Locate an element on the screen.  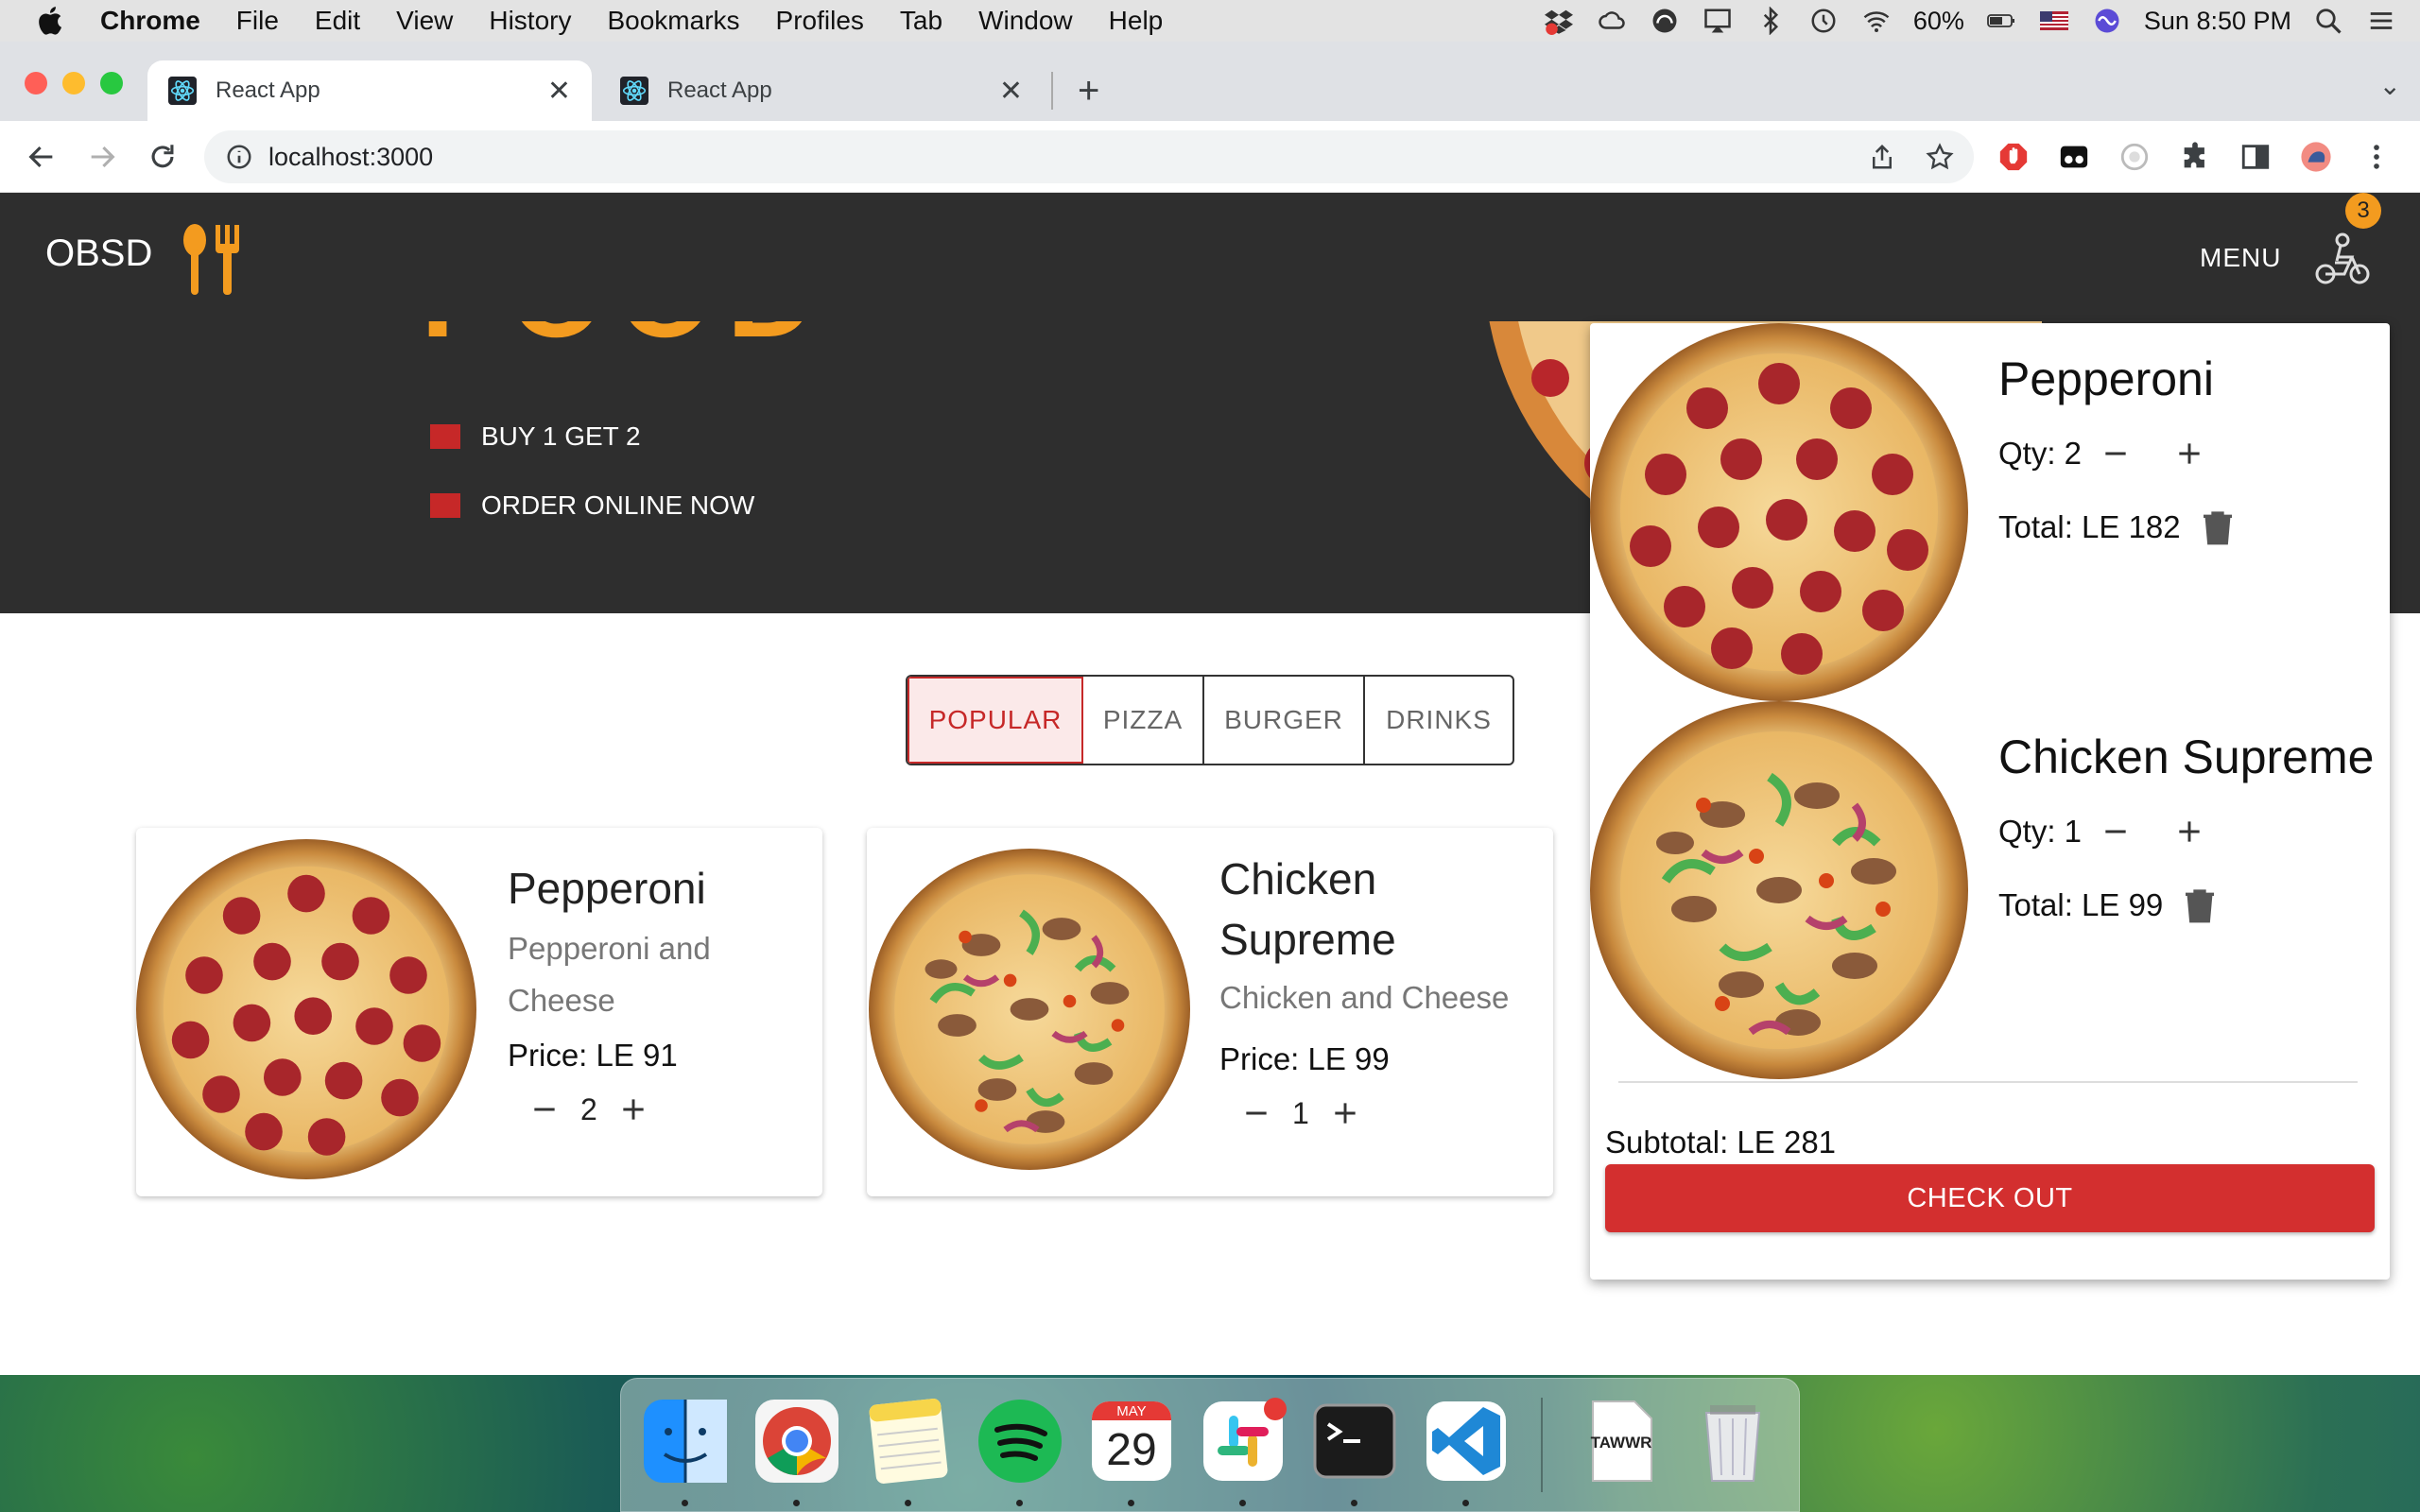
url-text: localhost:3000 is located at coordinates (350, 157).